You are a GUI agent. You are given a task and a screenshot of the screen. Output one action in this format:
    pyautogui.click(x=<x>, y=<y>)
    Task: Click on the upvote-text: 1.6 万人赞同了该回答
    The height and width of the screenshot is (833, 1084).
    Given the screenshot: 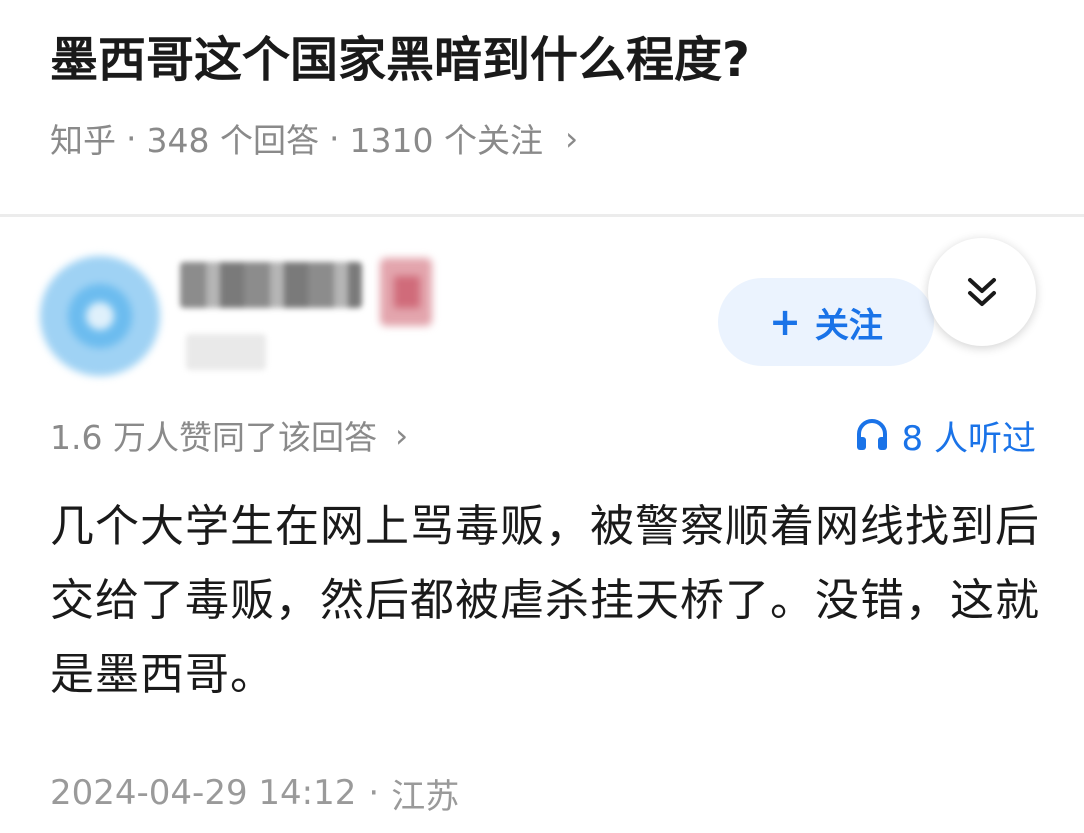 What is the action you would take?
    pyautogui.click(x=213, y=437)
    